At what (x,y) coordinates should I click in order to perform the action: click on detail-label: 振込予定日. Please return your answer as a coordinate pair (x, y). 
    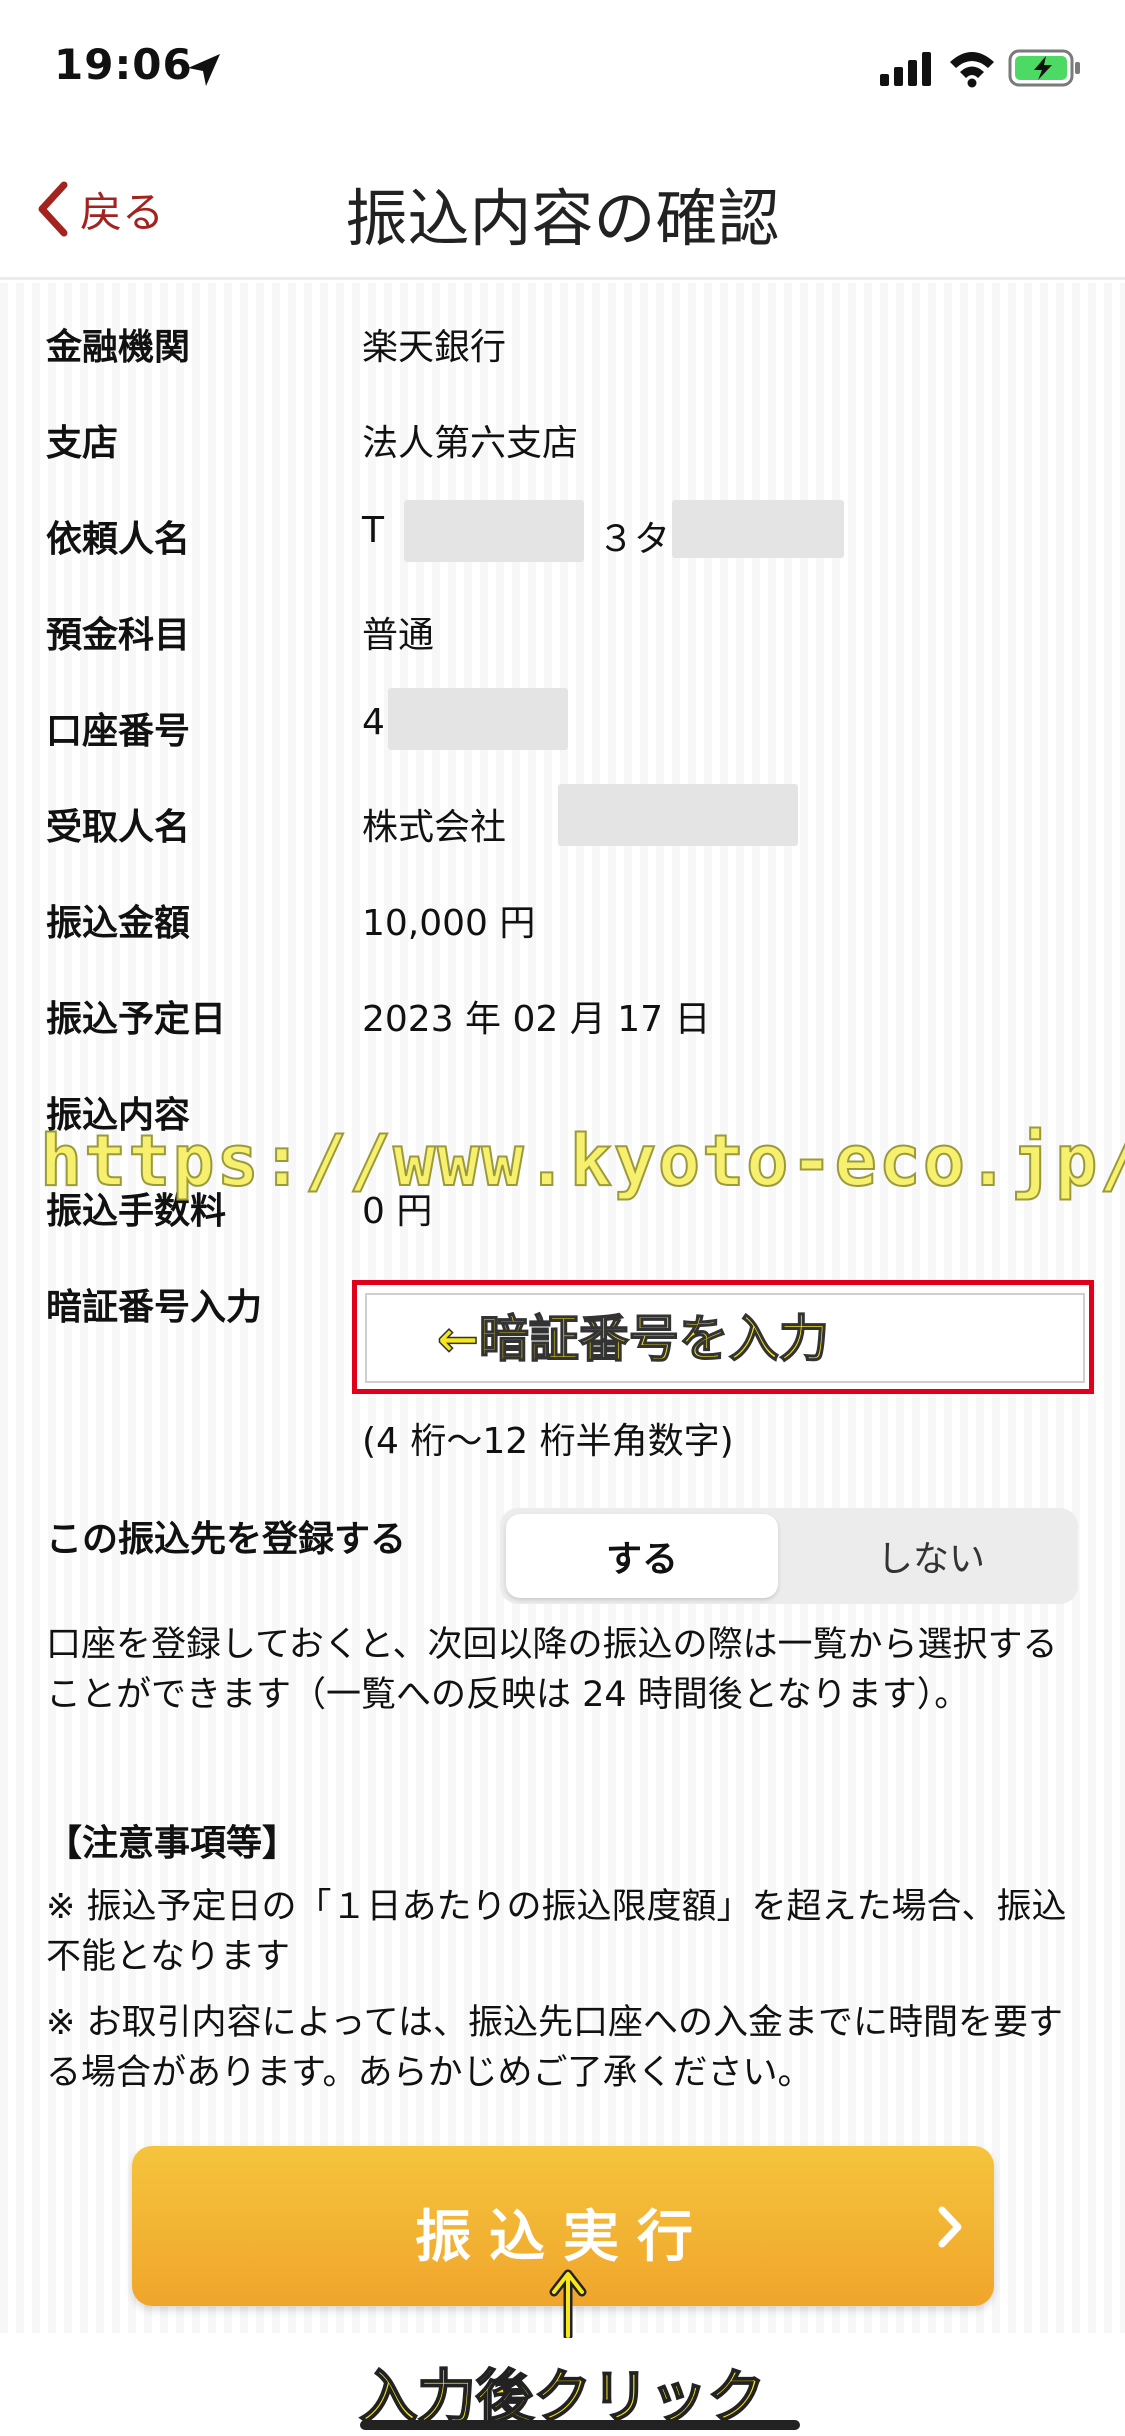
    Looking at the image, I should click on (136, 1019).